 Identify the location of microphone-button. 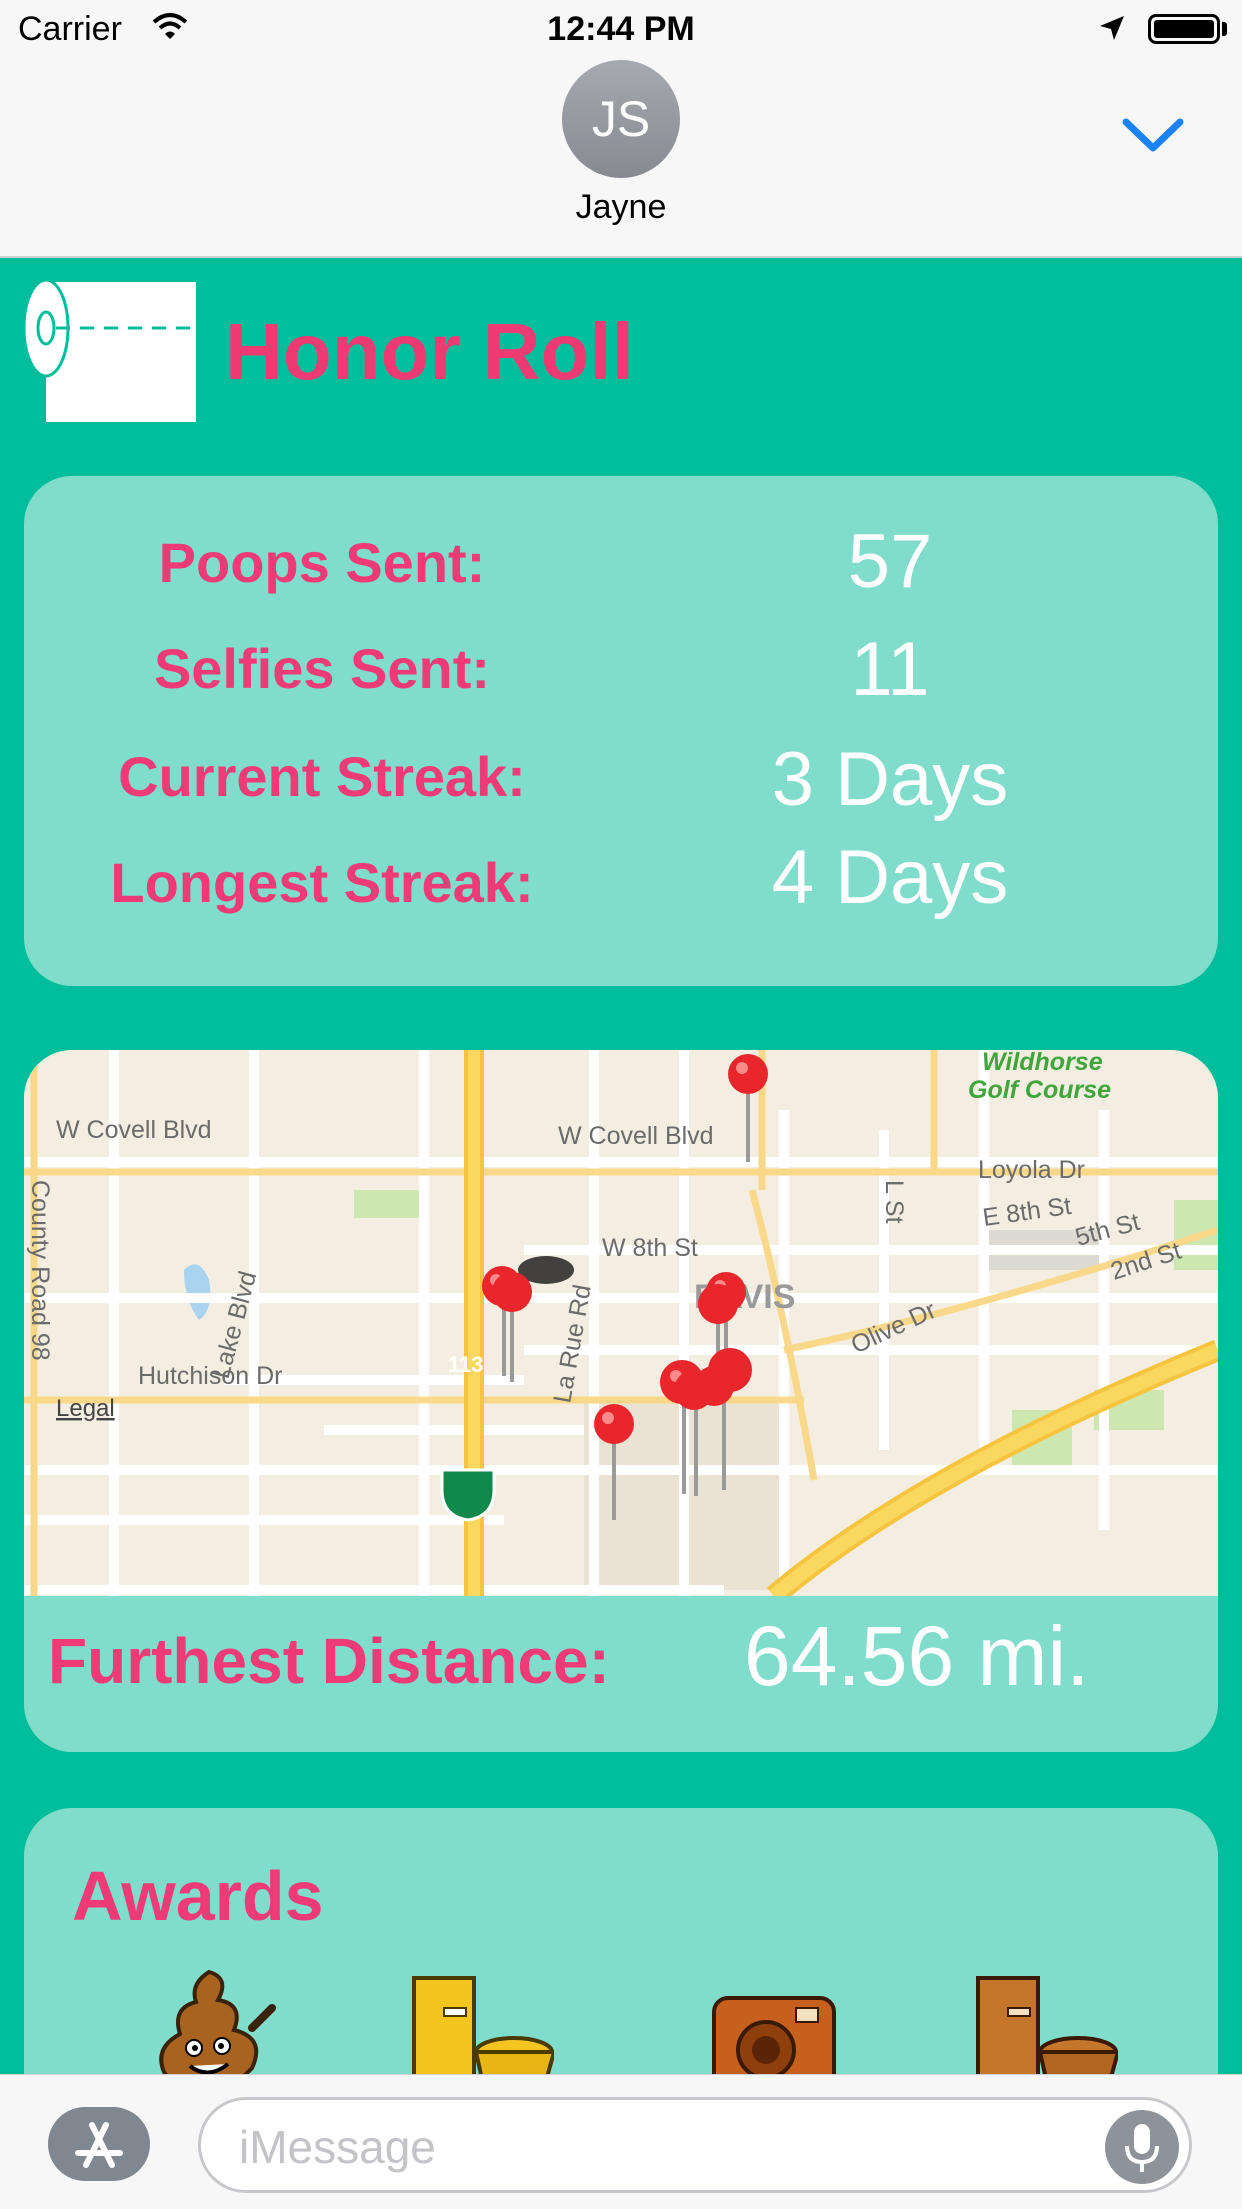
(1142, 2147).